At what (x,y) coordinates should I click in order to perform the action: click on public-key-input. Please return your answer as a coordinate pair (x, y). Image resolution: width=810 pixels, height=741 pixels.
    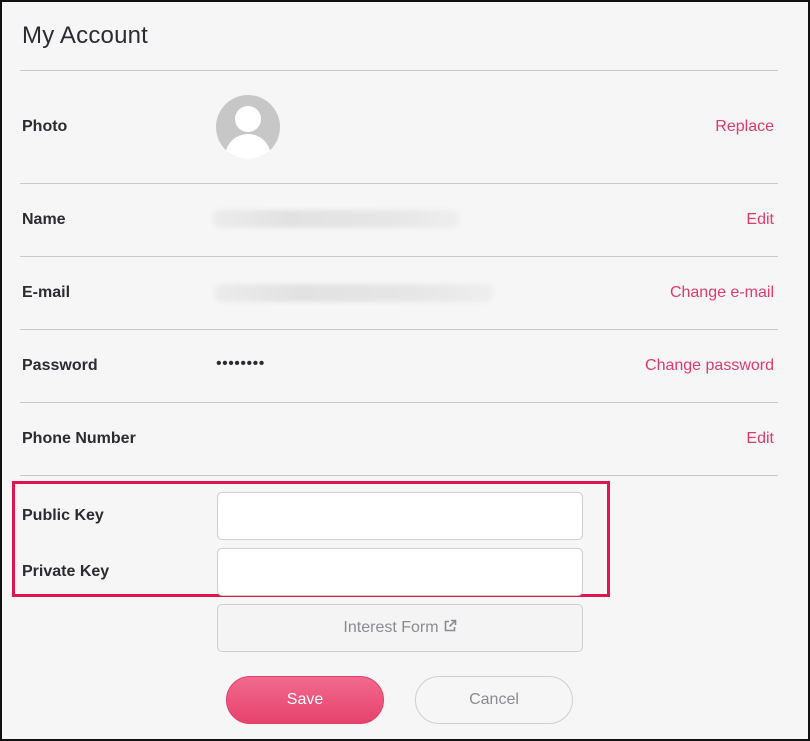
    Looking at the image, I should click on (400, 516).